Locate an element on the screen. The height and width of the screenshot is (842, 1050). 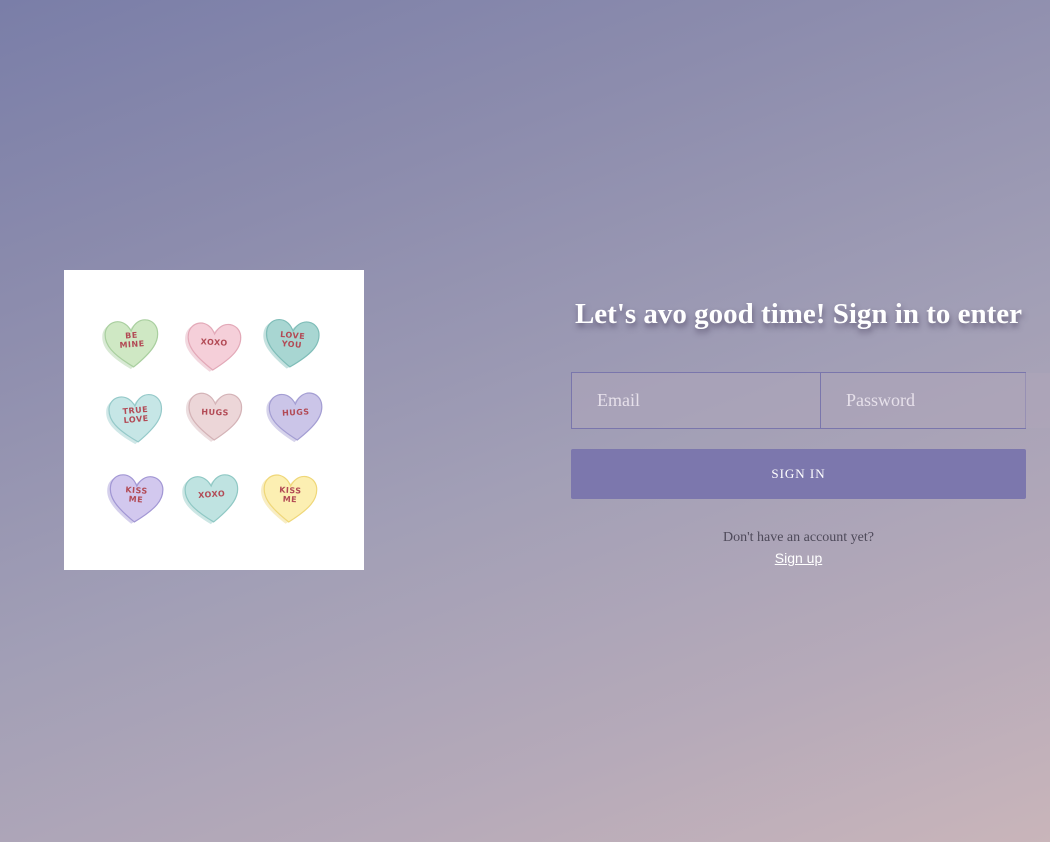
password-field is located at coordinates (935, 400).